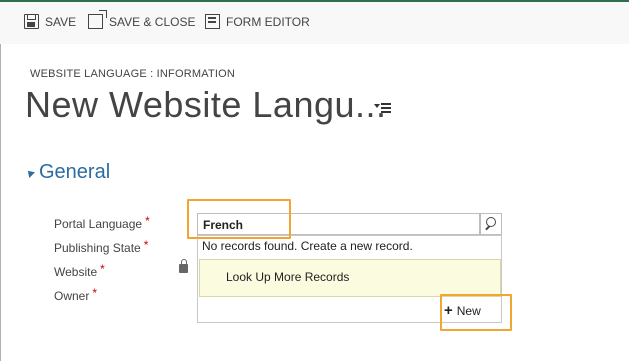  What do you see at coordinates (98, 224) in the screenshot?
I see `field-label: Portal Language` at bounding box center [98, 224].